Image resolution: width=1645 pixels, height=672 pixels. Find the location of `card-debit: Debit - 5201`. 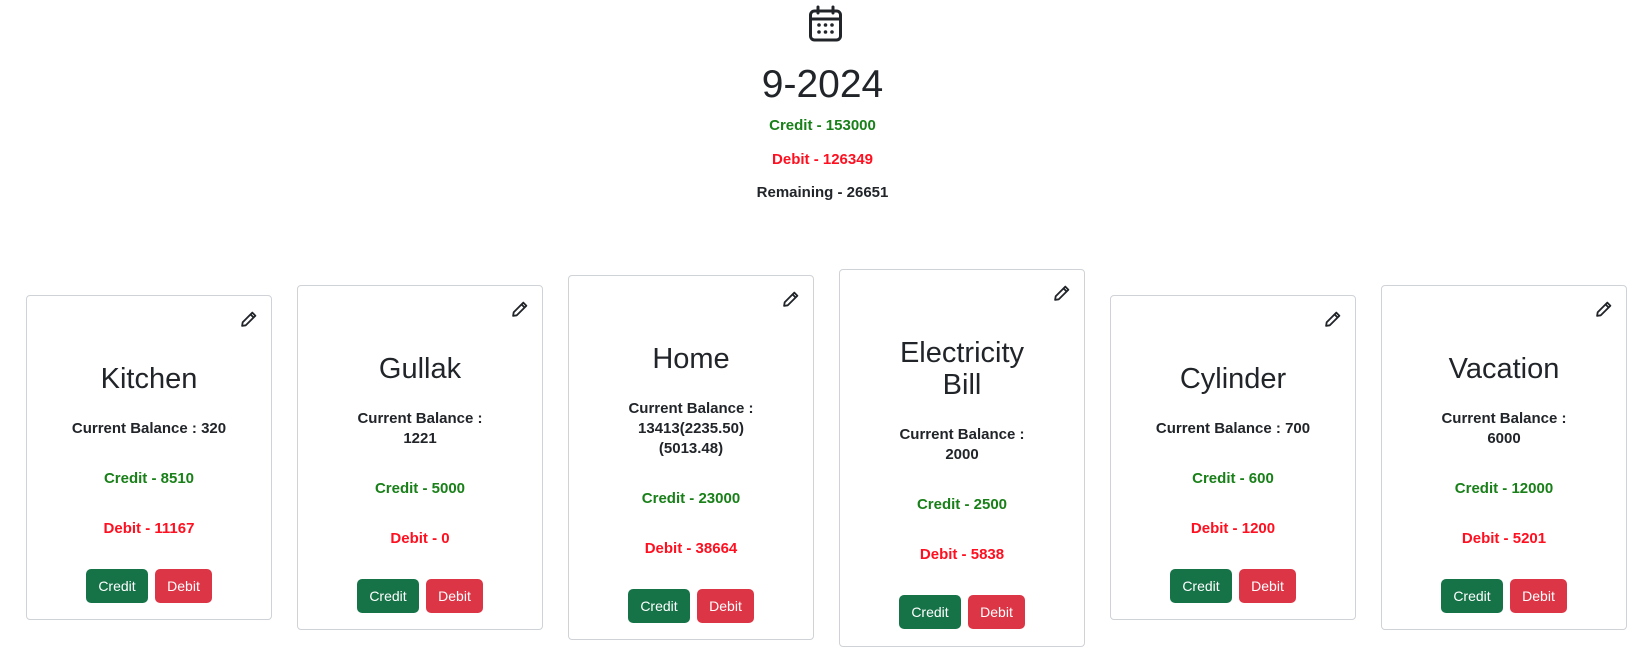

card-debit: Debit - 5201 is located at coordinates (1504, 538).